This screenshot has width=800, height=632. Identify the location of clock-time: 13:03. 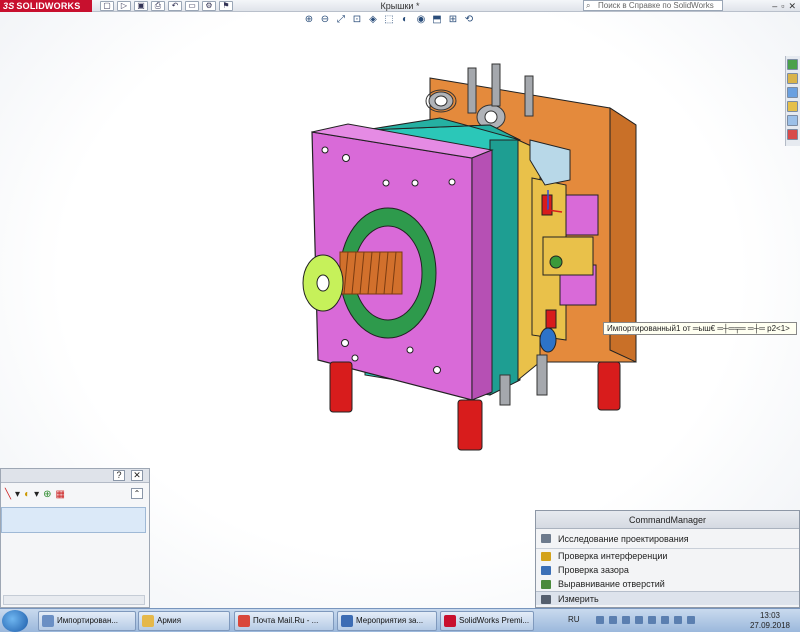
(769, 615).